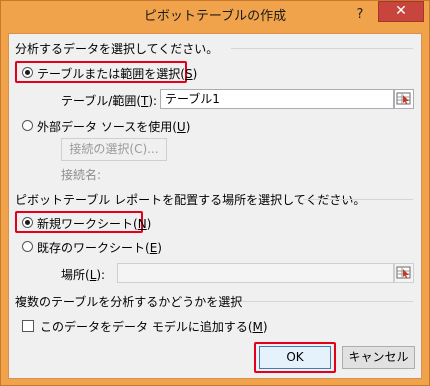 The image size is (430, 386). Describe the element at coordinates (109, 101) in the screenshot. I see `table-range-label: テーブル/範囲(T):` at that location.